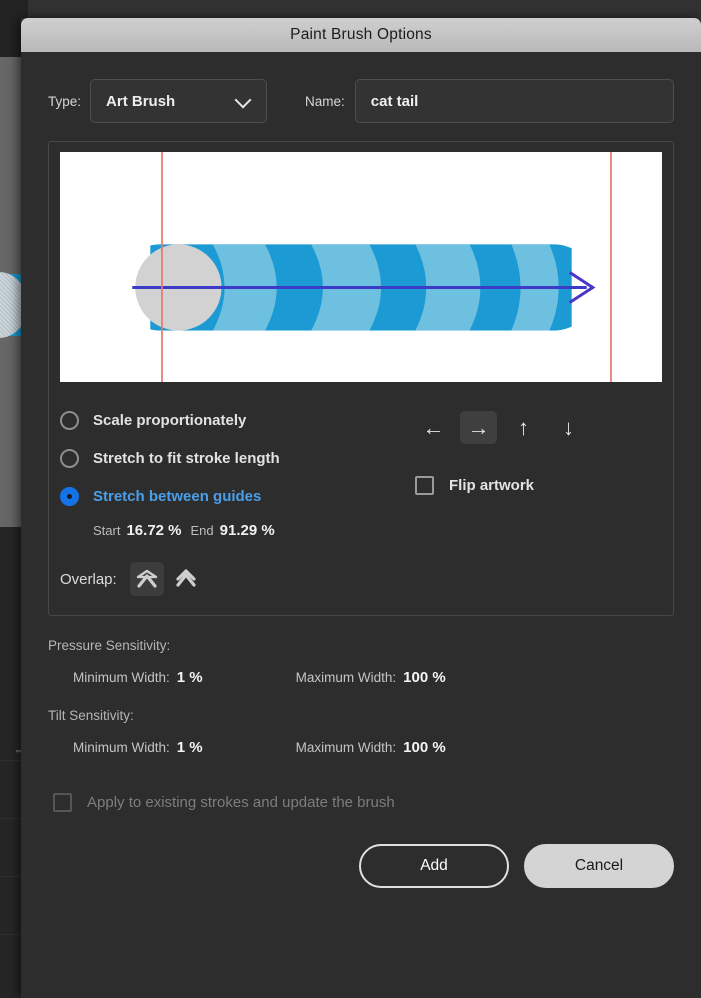  I want to click on pressure-minimum-width-label: Minimum Width:, so click(121, 677).